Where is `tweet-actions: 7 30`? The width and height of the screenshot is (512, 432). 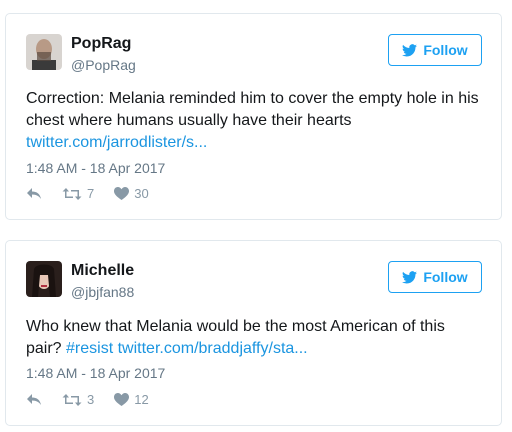
tweet-actions: 7 30 is located at coordinates (97, 193).